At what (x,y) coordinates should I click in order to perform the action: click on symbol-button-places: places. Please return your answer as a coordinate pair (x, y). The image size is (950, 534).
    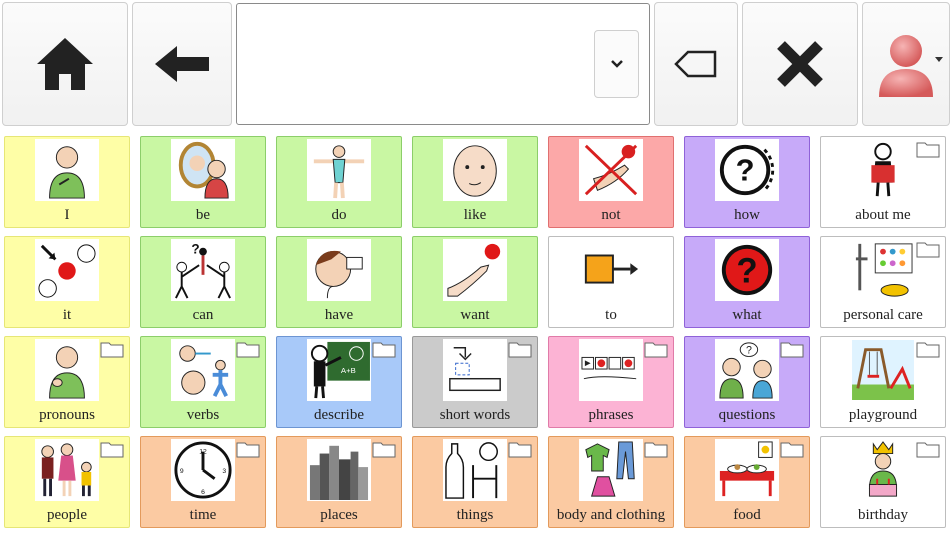
    Looking at the image, I should click on (339, 482).